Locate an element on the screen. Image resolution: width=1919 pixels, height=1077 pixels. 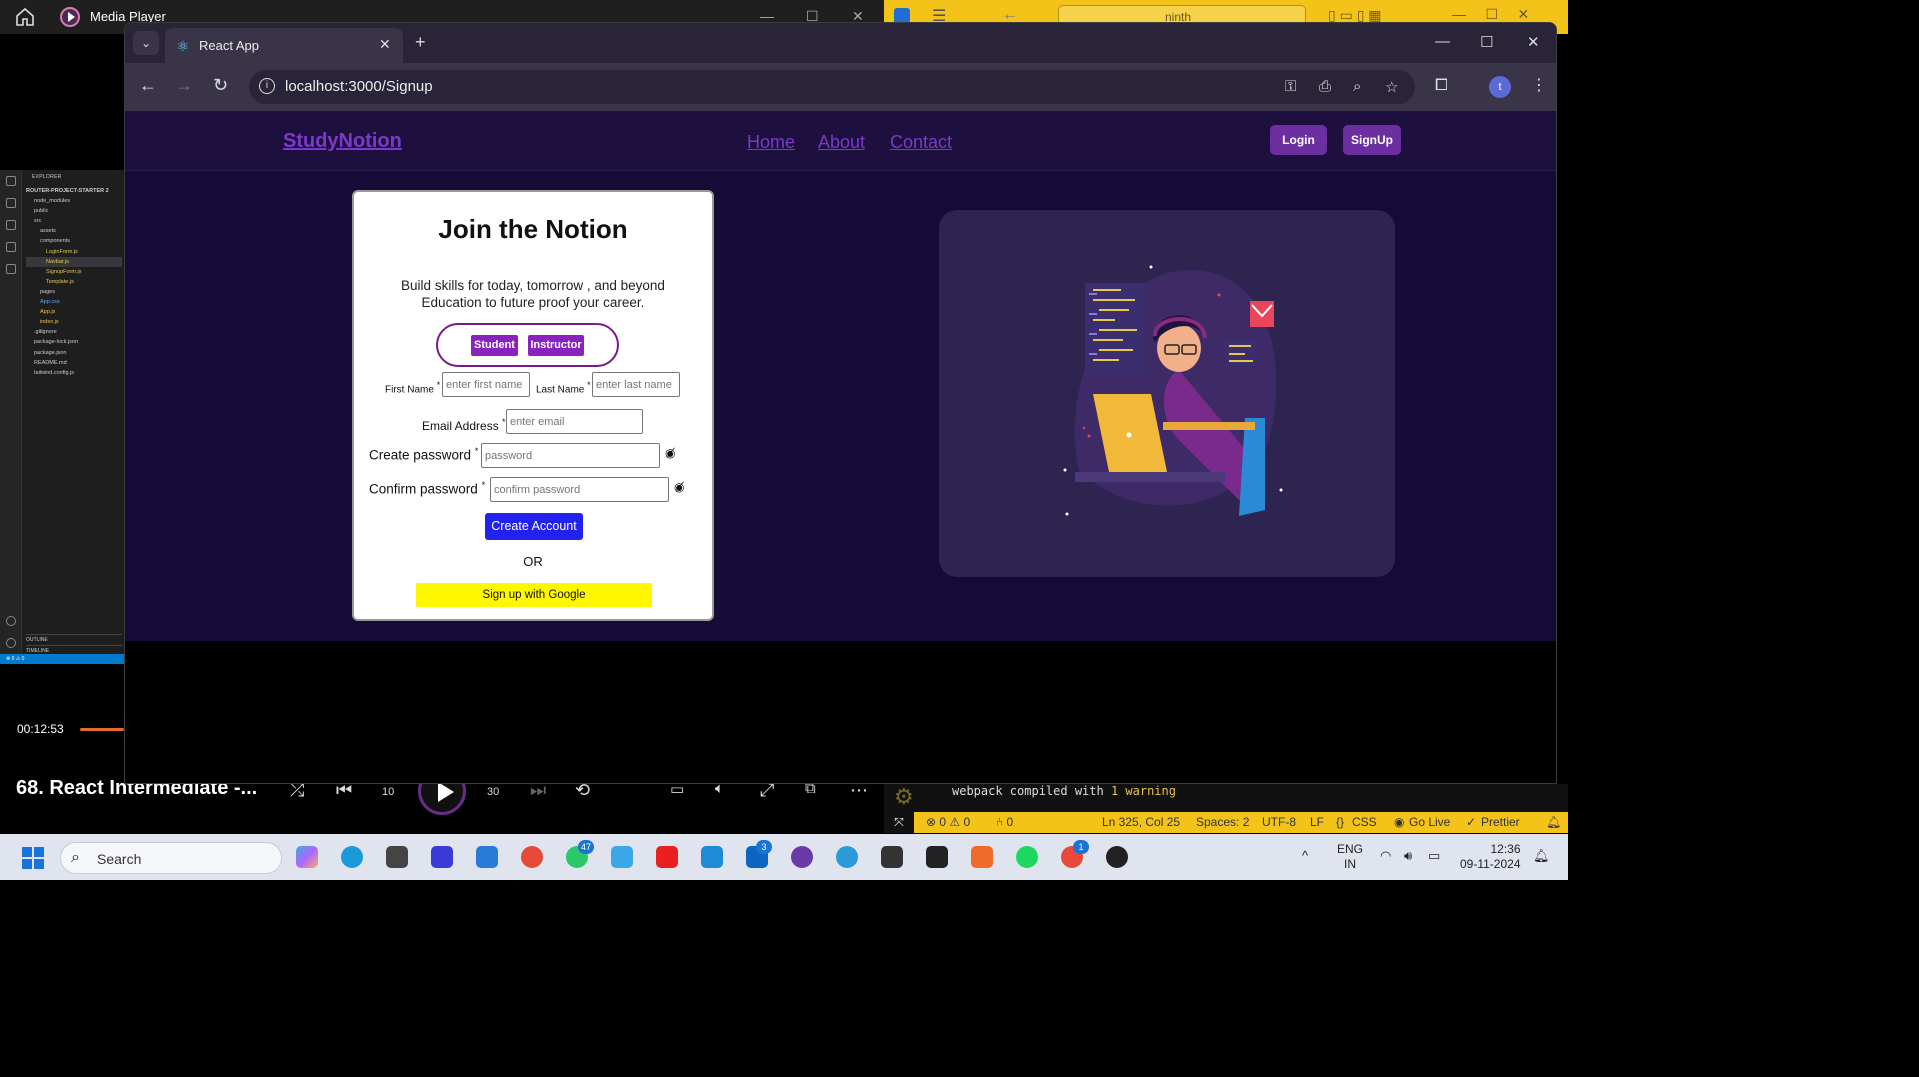
url-text: localhost:3000/Signup is located at coordinates (359, 86).